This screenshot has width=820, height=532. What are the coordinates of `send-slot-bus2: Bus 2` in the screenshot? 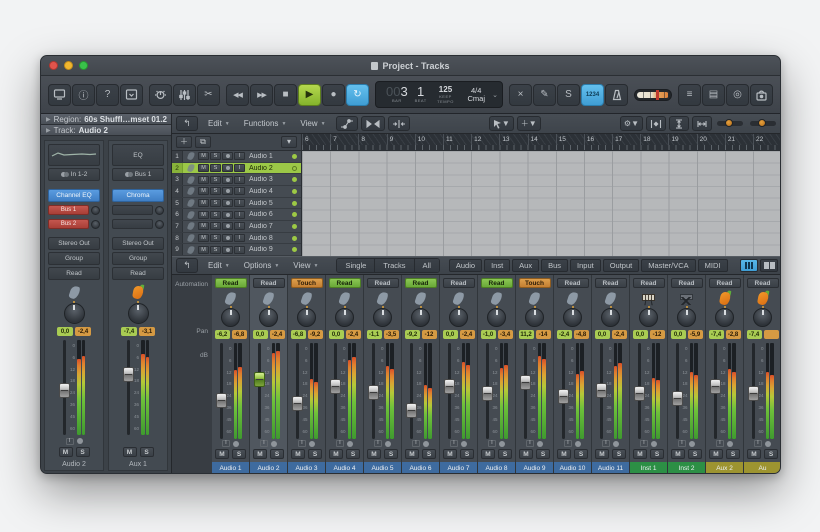 It's located at (68, 224).